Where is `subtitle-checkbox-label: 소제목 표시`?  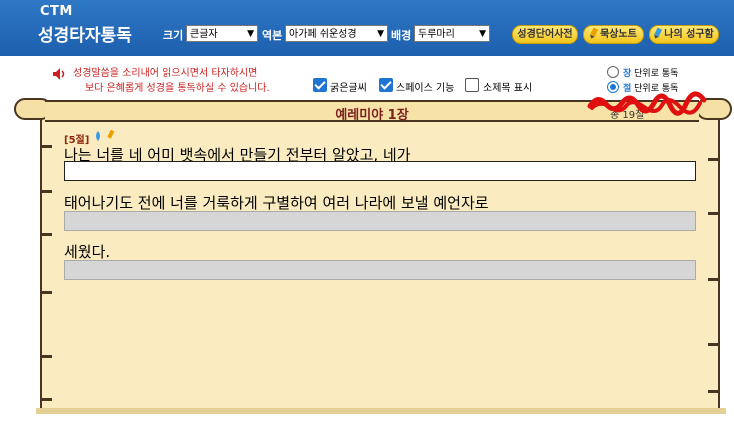 subtitle-checkbox-label: 소제목 표시 is located at coordinates (508, 88).